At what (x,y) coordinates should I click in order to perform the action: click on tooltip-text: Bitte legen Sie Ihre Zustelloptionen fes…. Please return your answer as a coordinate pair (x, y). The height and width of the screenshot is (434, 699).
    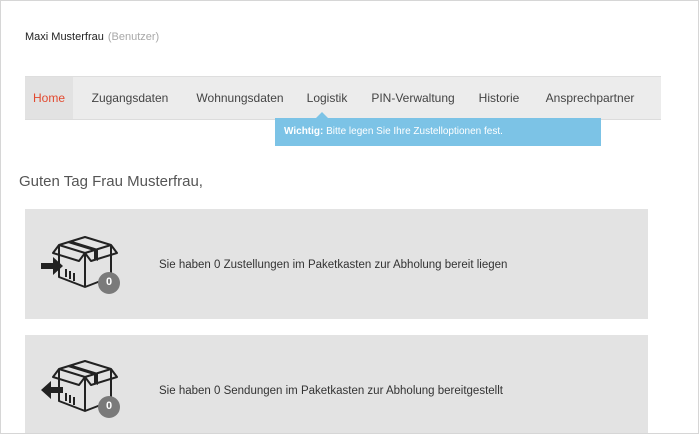
    Looking at the image, I should click on (414, 131).